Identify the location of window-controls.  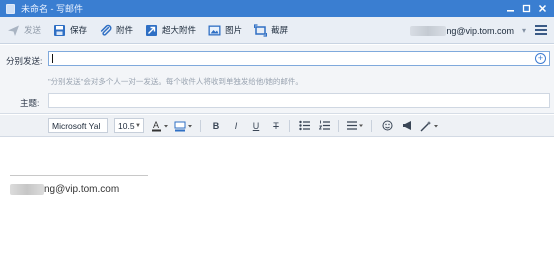
(526, 9).